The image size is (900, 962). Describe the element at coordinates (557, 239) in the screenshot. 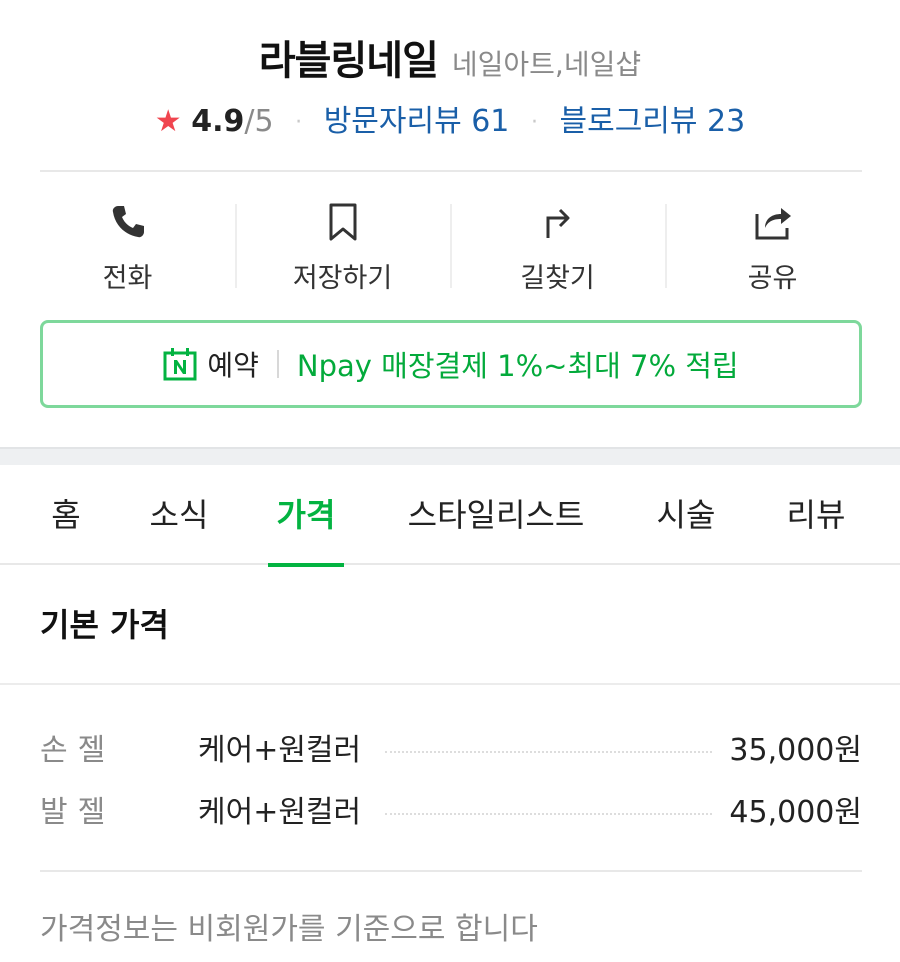

I see `directions-button: 길찾기` at that location.